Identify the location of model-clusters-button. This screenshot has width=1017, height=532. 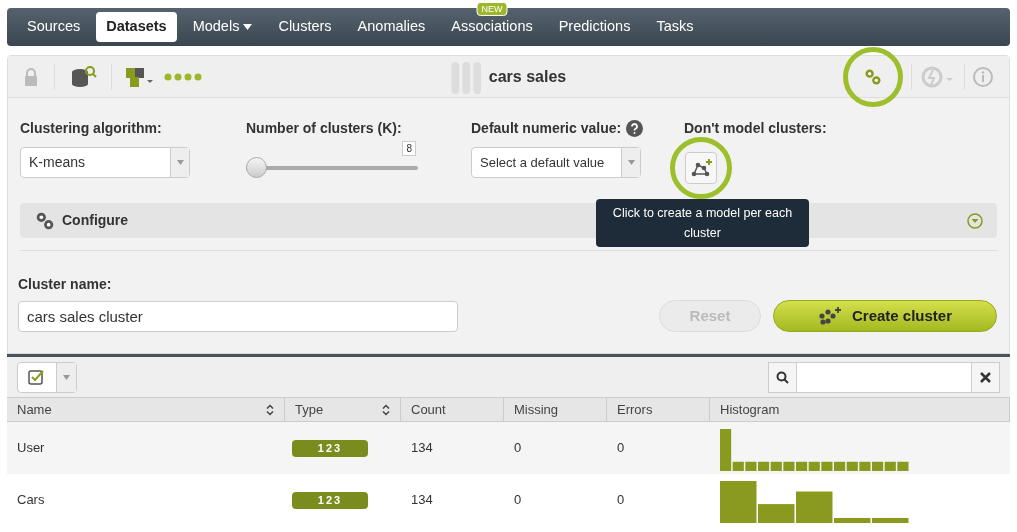
(701, 168).